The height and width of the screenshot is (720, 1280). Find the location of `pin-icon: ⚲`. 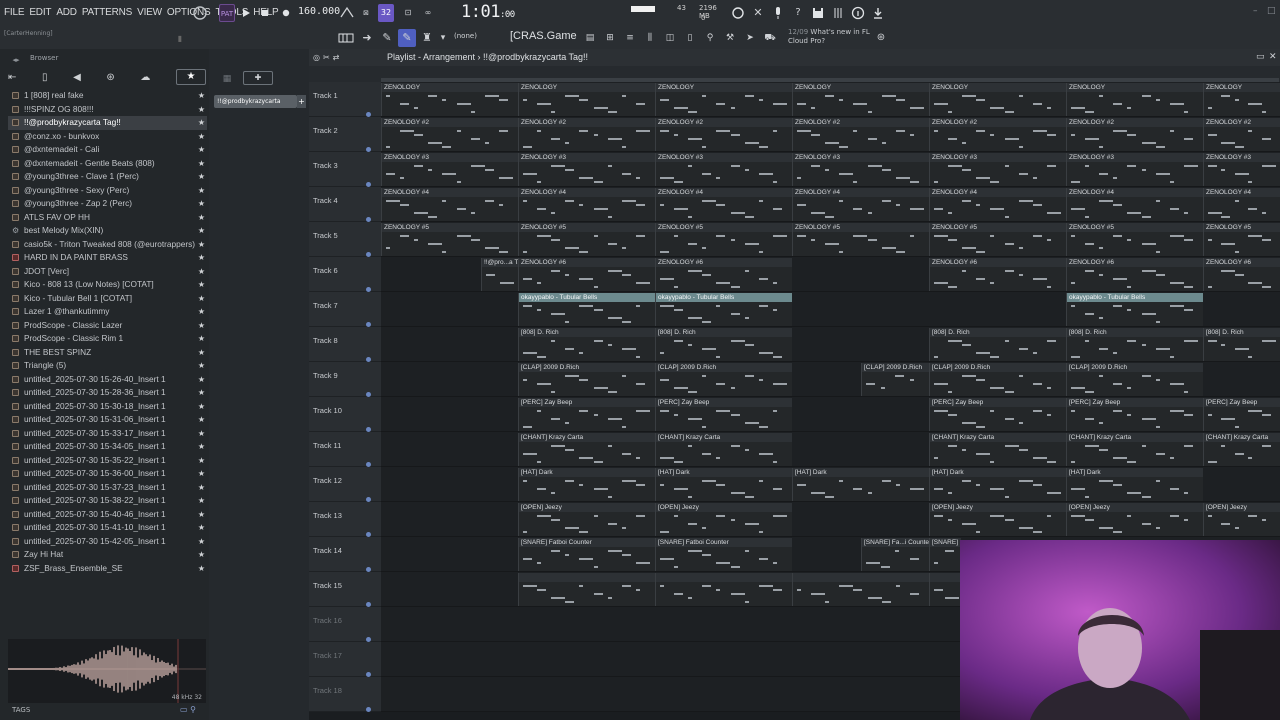

pin-icon: ⚲ is located at coordinates (710, 38).